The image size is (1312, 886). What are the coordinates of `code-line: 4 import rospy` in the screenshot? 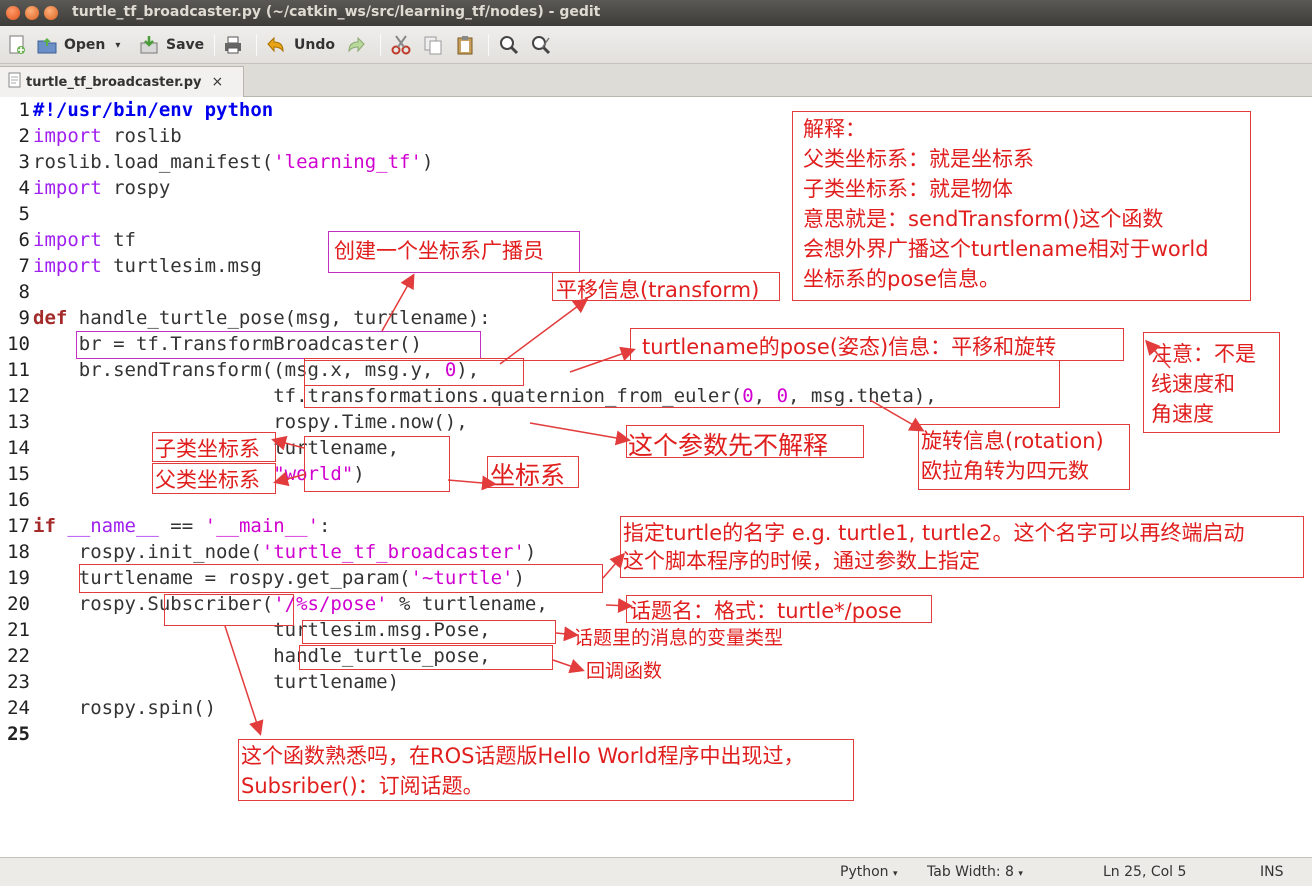 It's located at (85, 188).